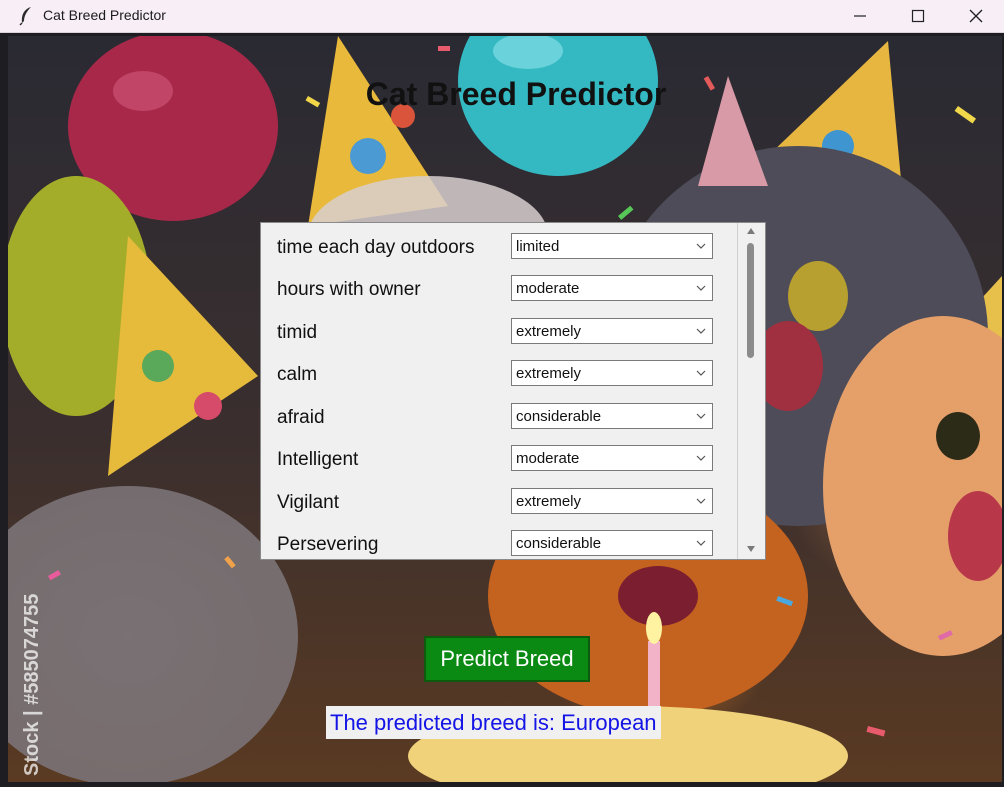 Image resolution: width=1004 pixels, height=787 pixels. What do you see at coordinates (751, 549) in the screenshot?
I see `scroll-down-icon` at bounding box center [751, 549].